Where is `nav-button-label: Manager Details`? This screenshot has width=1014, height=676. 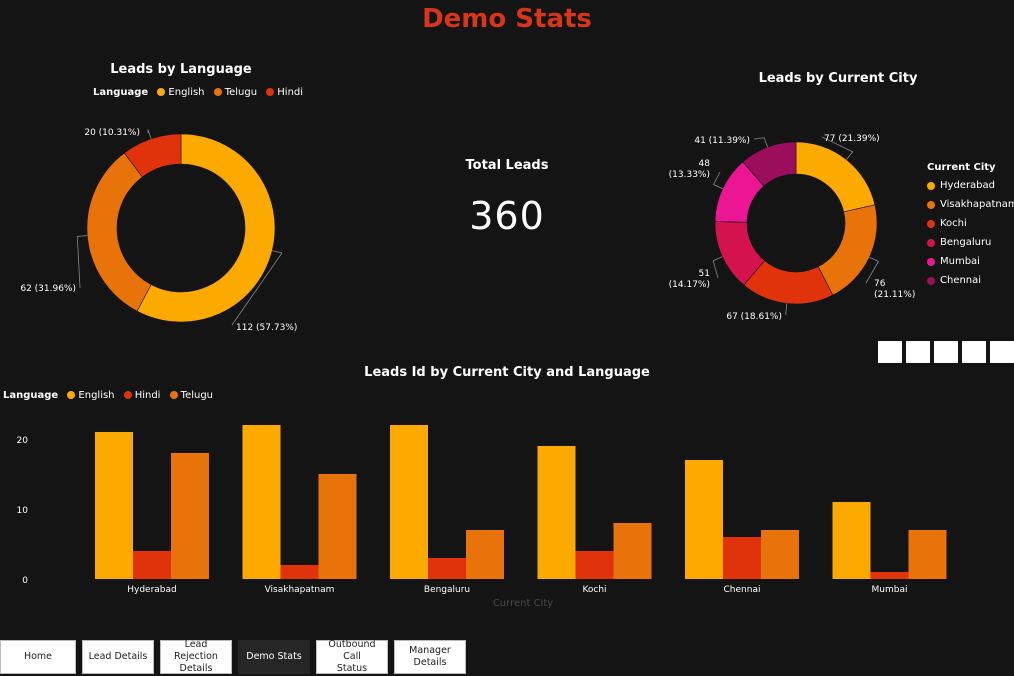
nav-button-label: Manager Details is located at coordinates (430, 656).